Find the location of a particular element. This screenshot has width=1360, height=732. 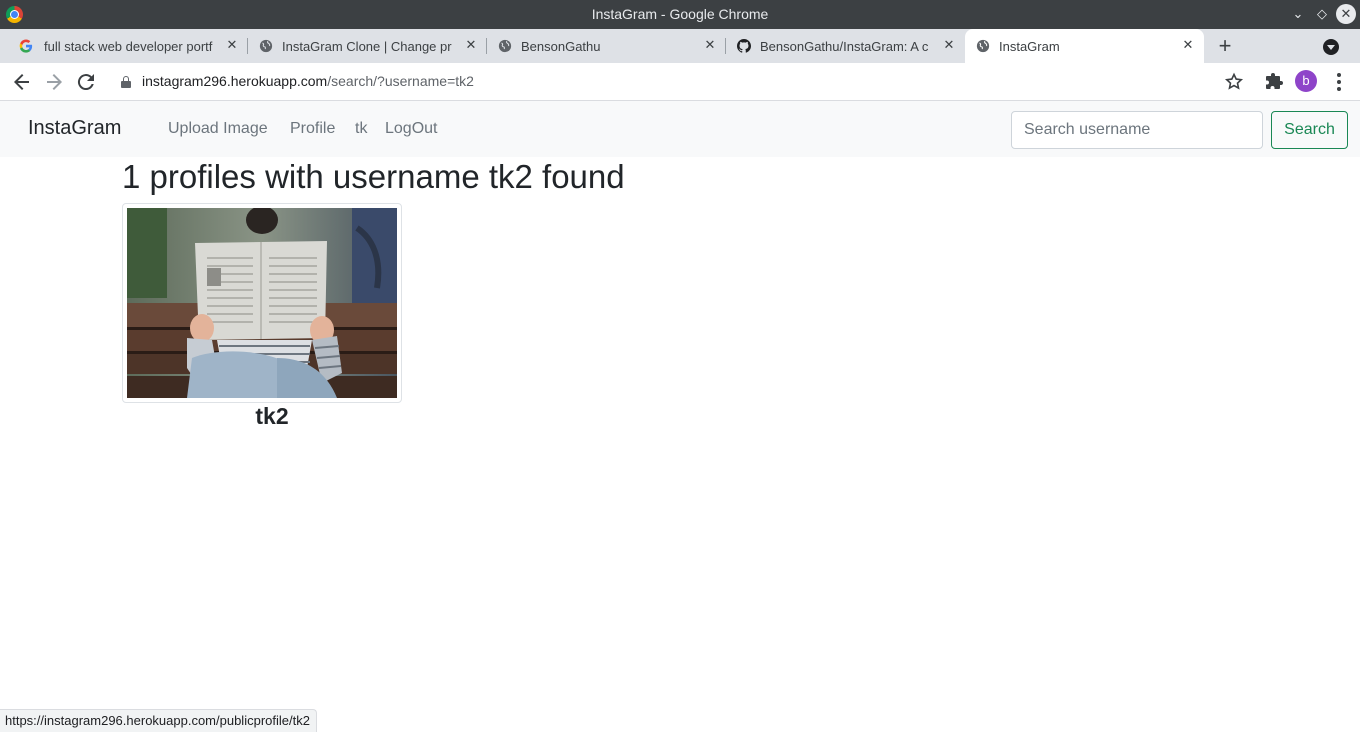

profile-avatar: b is located at coordinates (1306, 81).